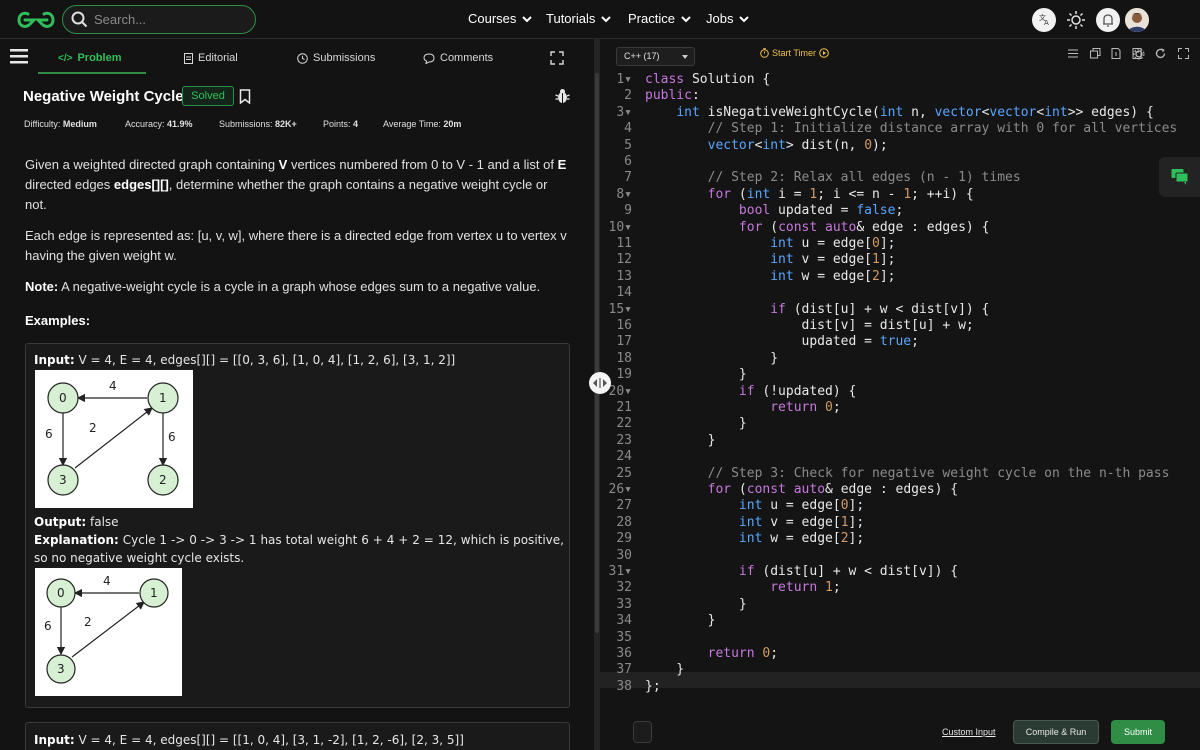  Describe the element at coordinates (208, 96) in the screenshot. I see `solved-badge: Solved` at that location.